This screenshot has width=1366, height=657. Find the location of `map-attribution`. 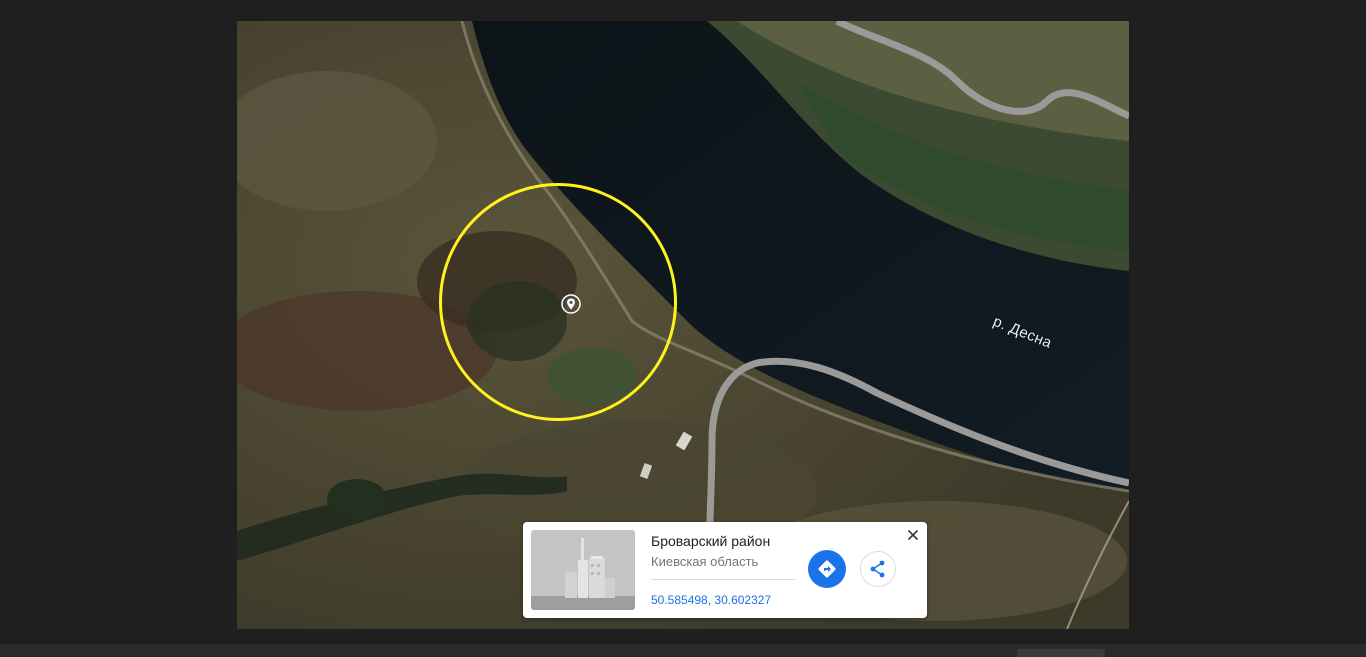

map-attribution is located at coordinates (747, 624).